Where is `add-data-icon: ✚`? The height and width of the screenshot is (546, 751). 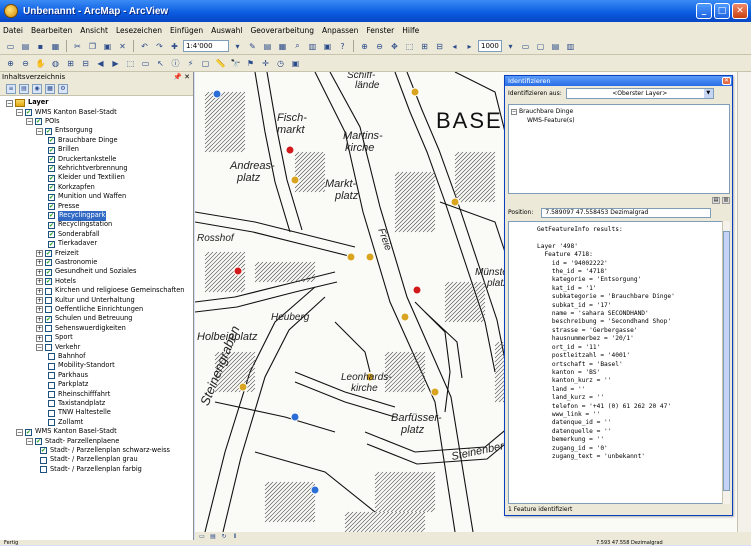 add-data-icon: ✚ is located at coordinates (174, 46).